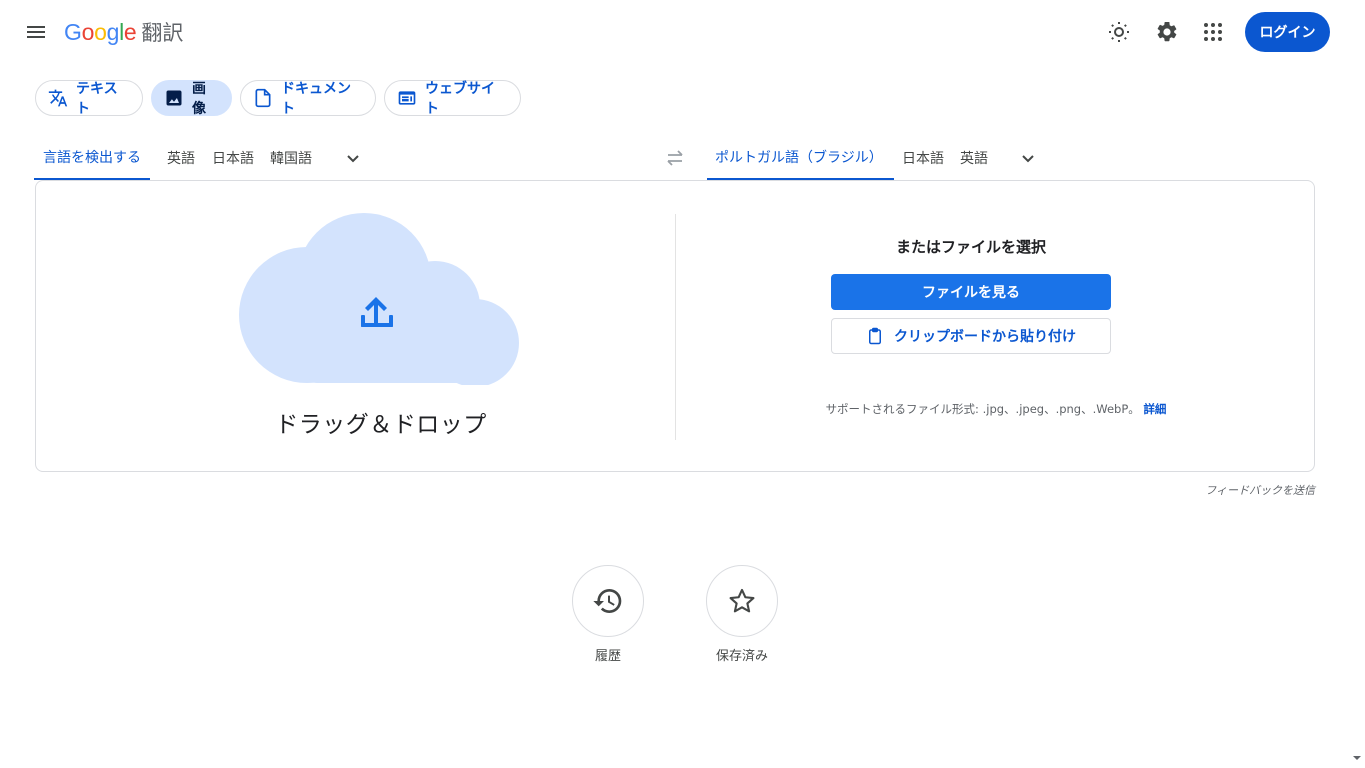 This screenshot has height=768, width=1365. What do you see at coordinates (460, 99) in the screenshot?
I see `mode-website-label: ウェブサイト` at bounding box center [460, 99].